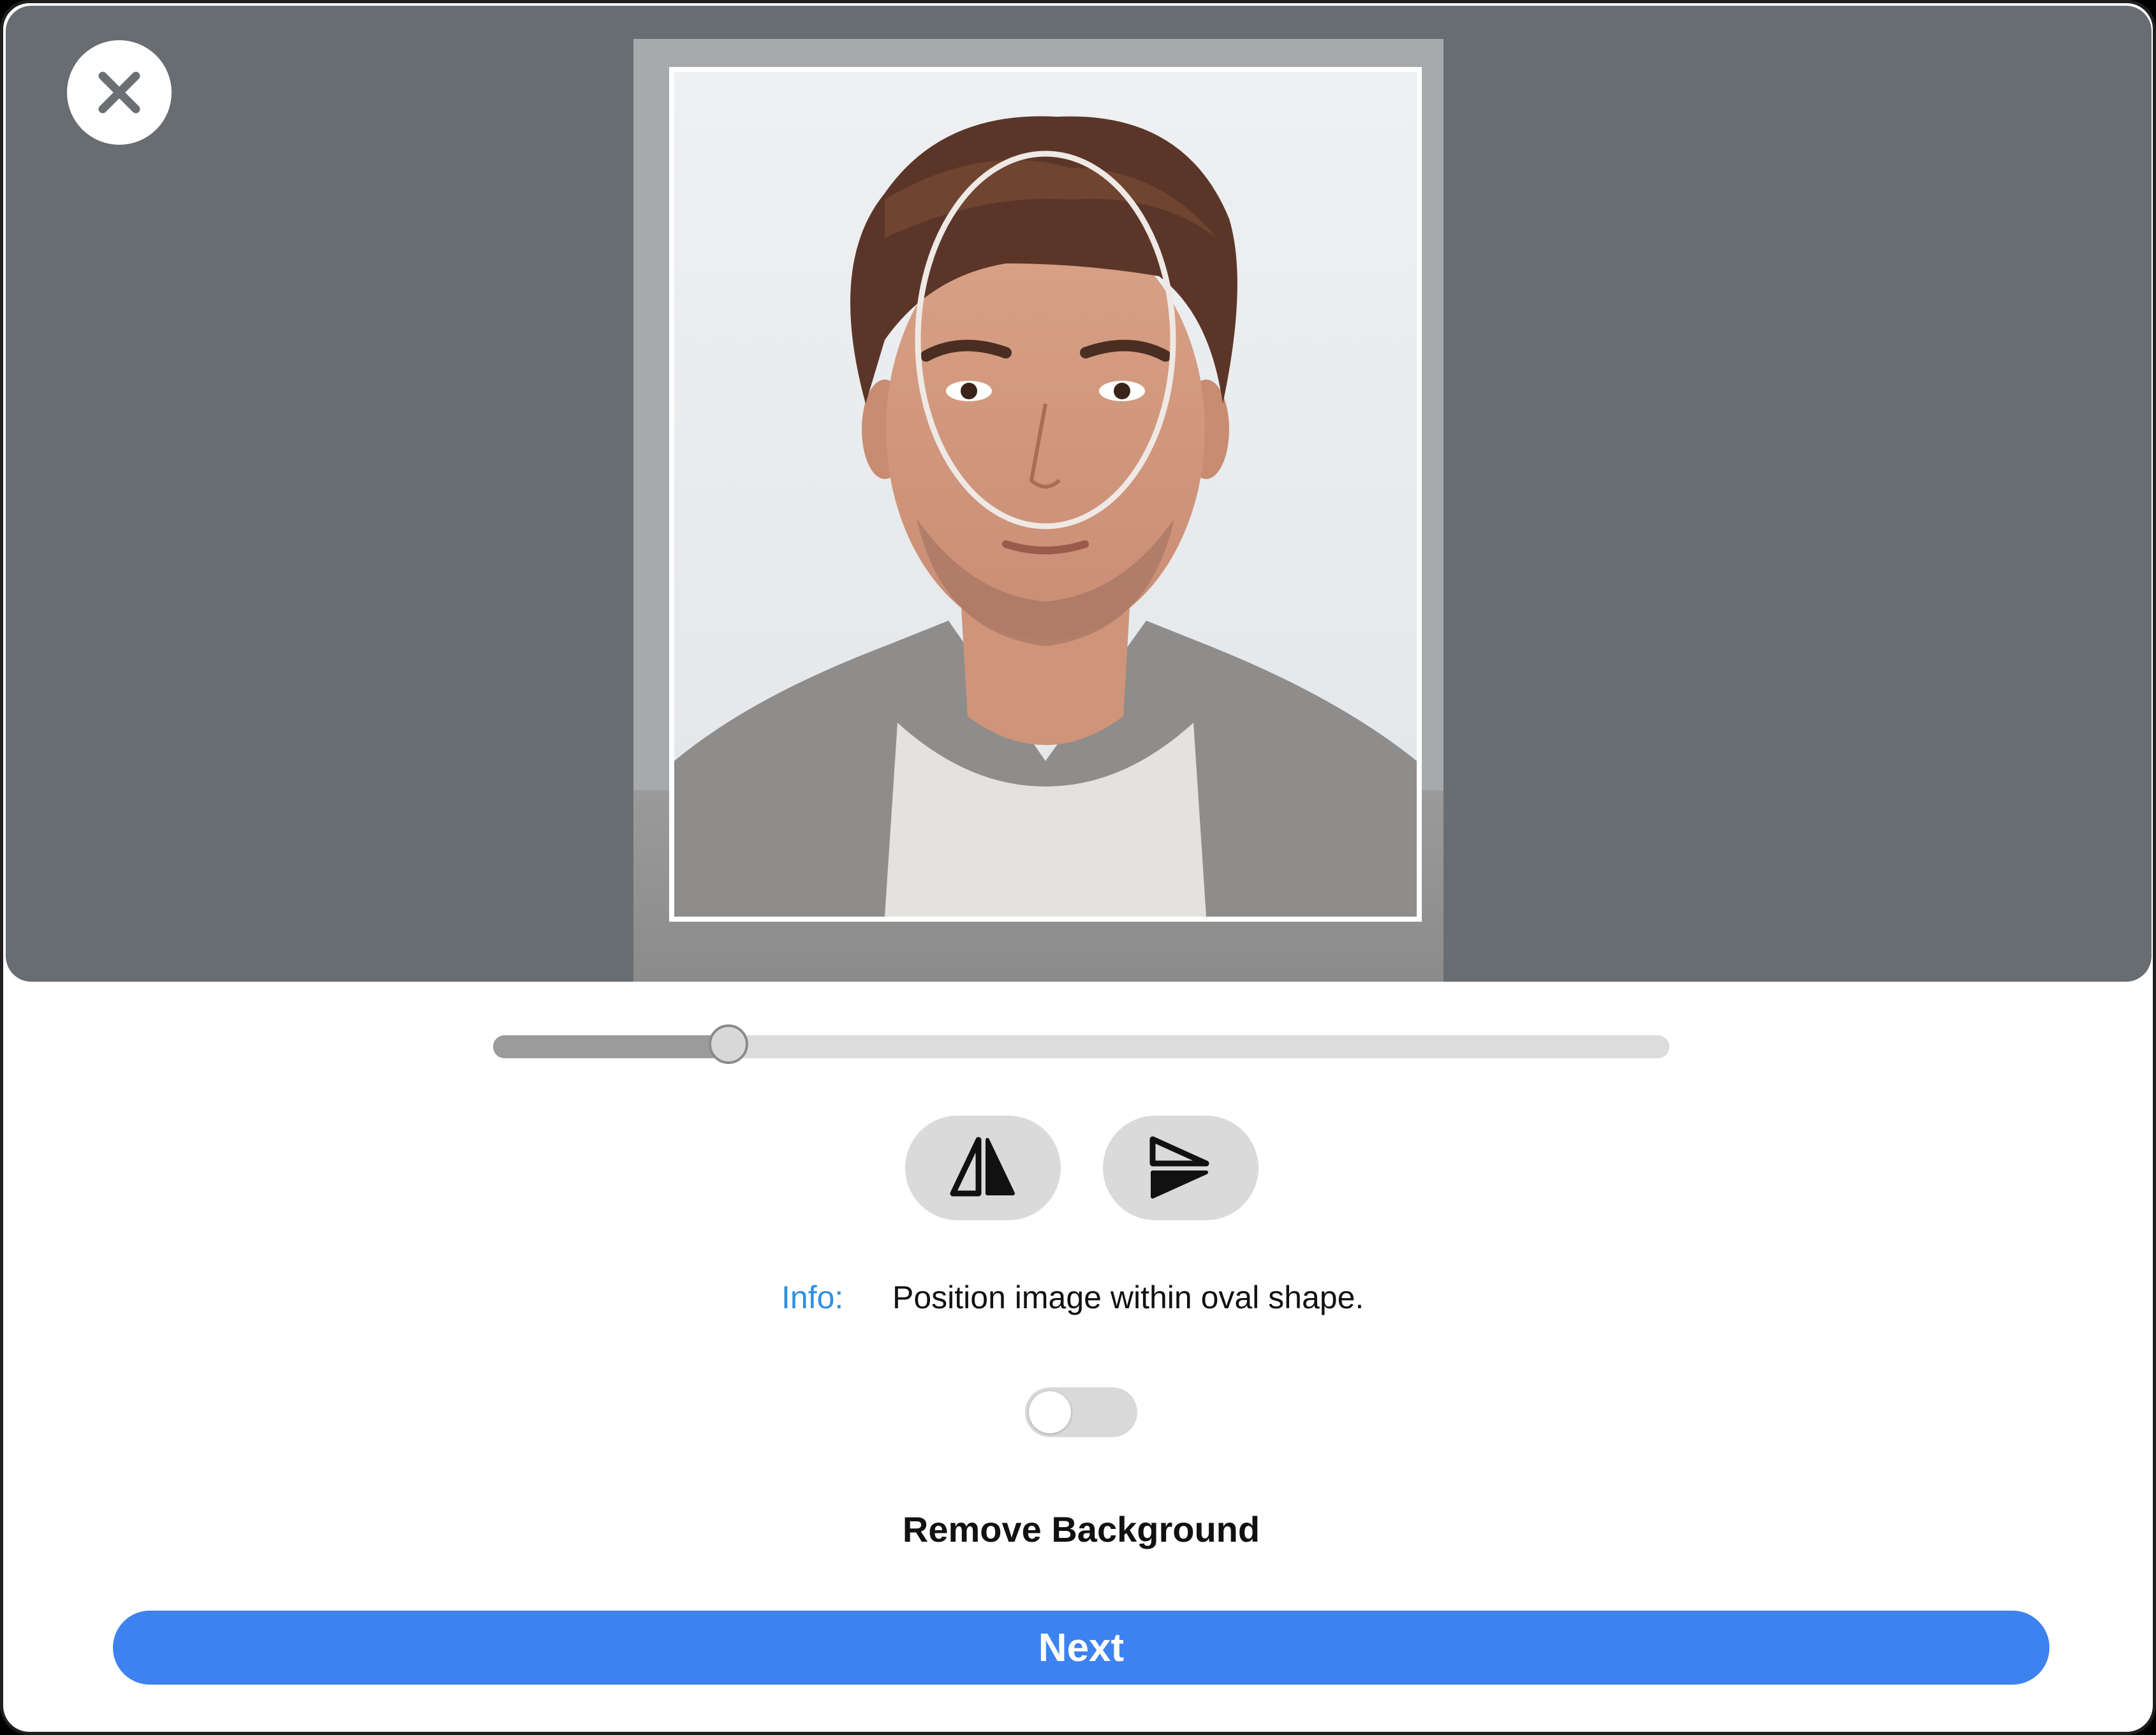 This screenshot has height=1735, width=2156. I want to click on flip-horizontal-button, so click(983, 1168).